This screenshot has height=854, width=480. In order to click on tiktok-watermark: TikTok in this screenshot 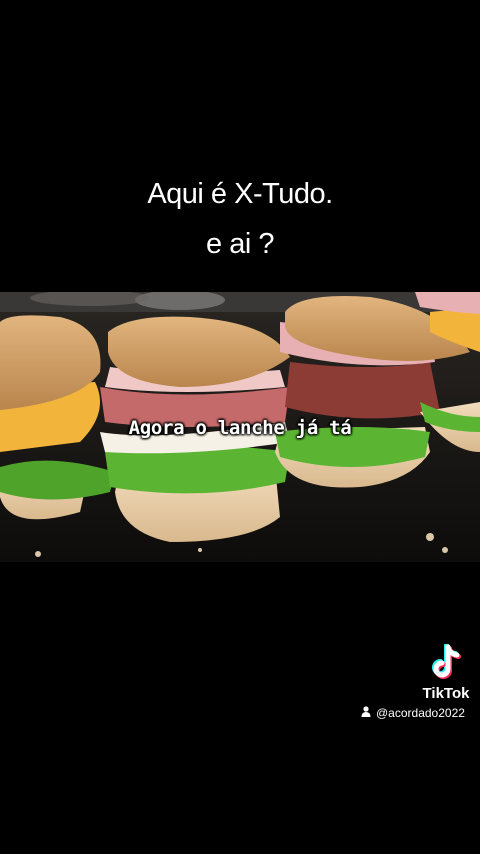, I will do `click(446, 677)`.